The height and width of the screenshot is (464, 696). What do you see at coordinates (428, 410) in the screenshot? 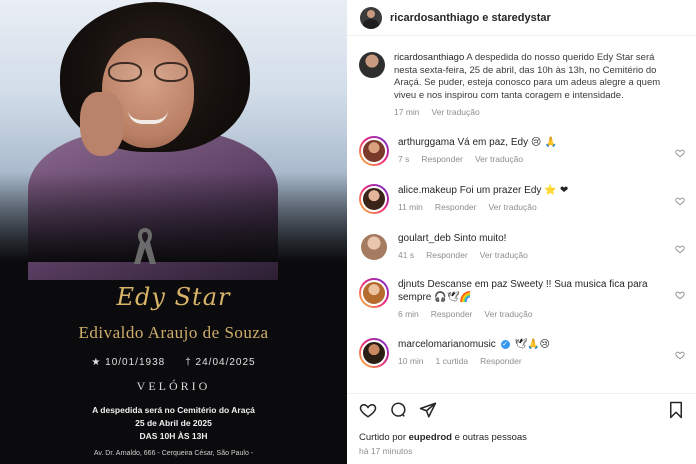
I see `share-send-icon` at bounding box center [428, 410].